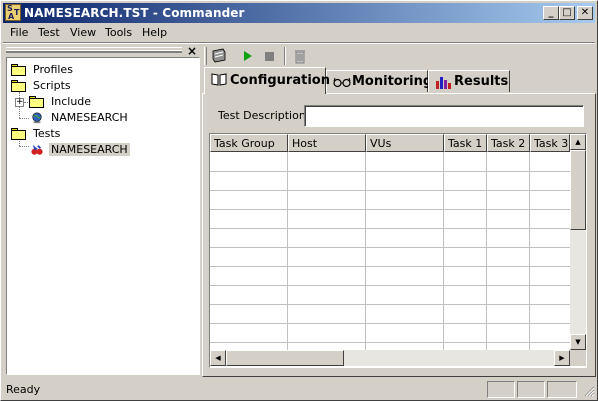  I want to click on resize-grip-icon, so click(589, 391).